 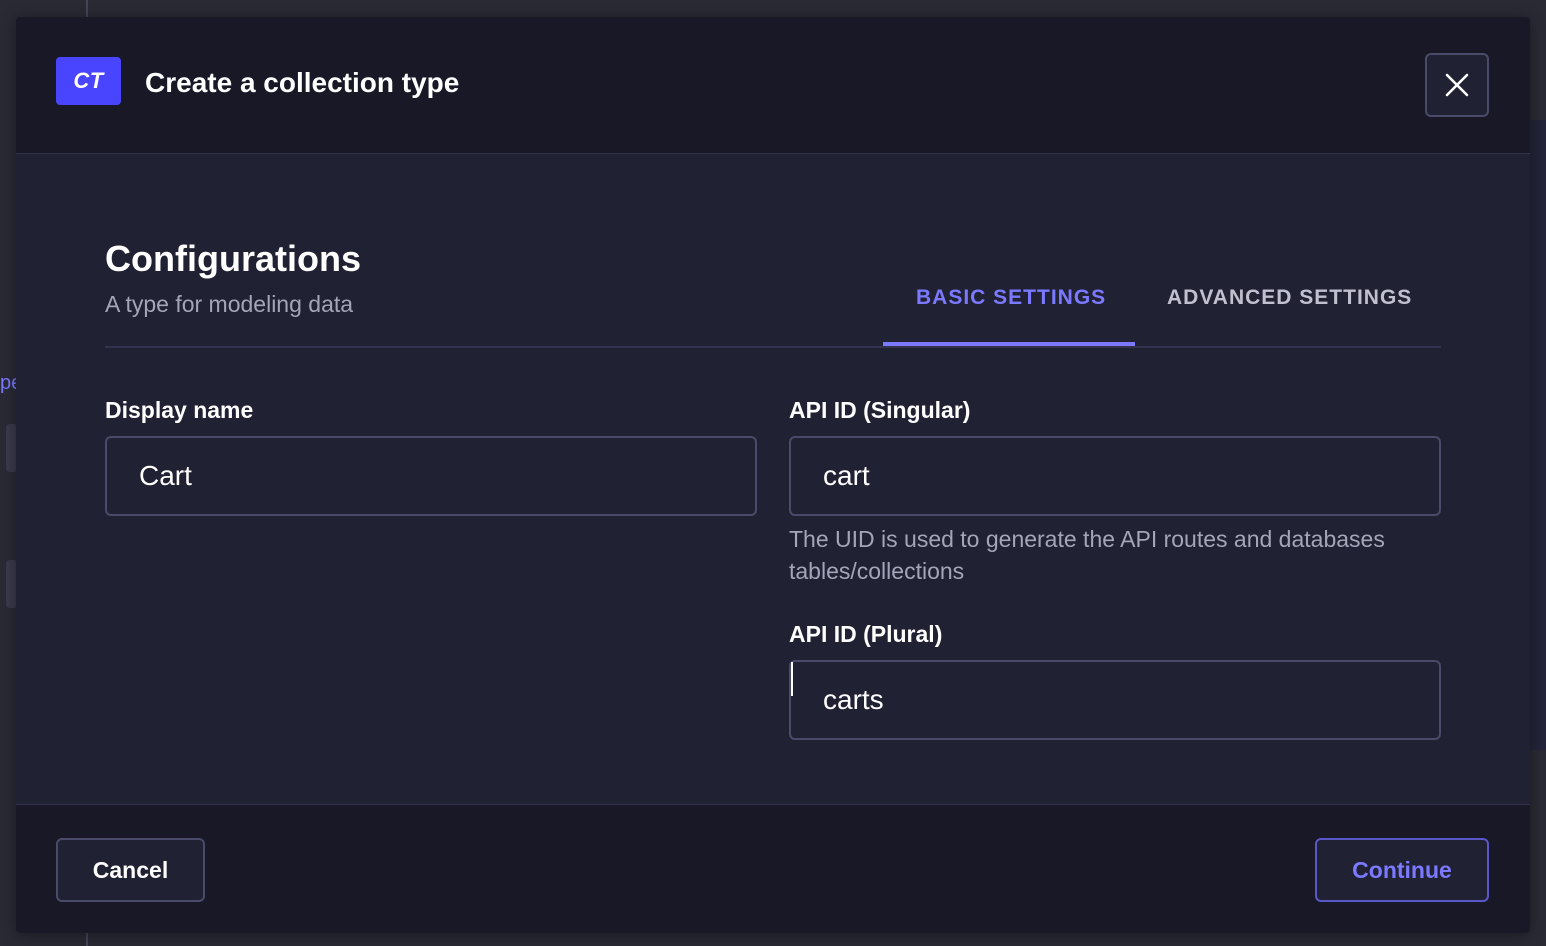 What do you see at coordinates (773, 85) in the screenshot?
I see `modal-header: CT Create a collection type` at bounding box center [773, 85].